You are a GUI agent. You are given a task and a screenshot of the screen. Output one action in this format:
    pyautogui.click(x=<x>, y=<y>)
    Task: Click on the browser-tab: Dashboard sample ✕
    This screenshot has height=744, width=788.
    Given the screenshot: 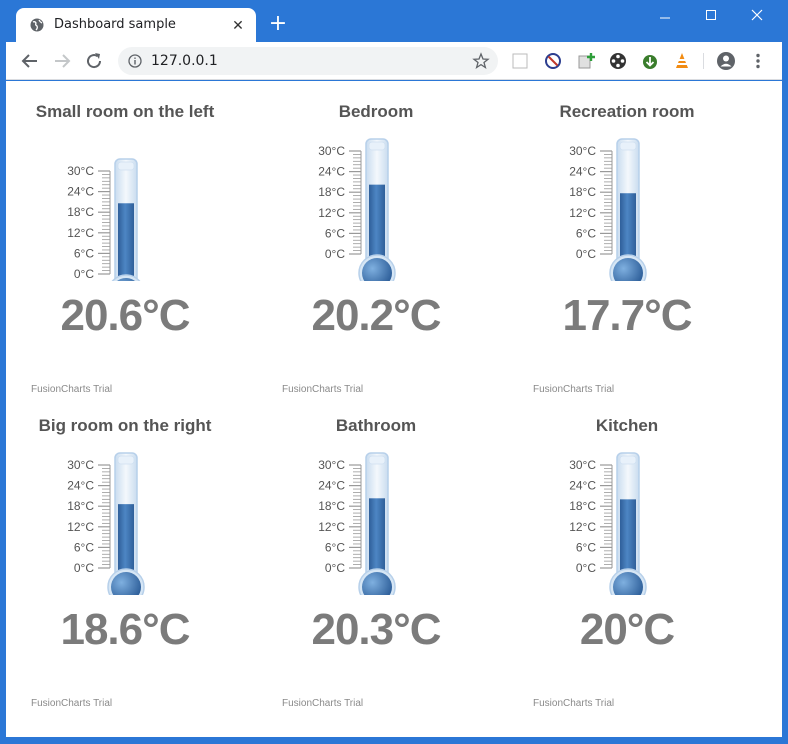 What is the action you would take?
    pyautogui.click(x=136, y=25)
    